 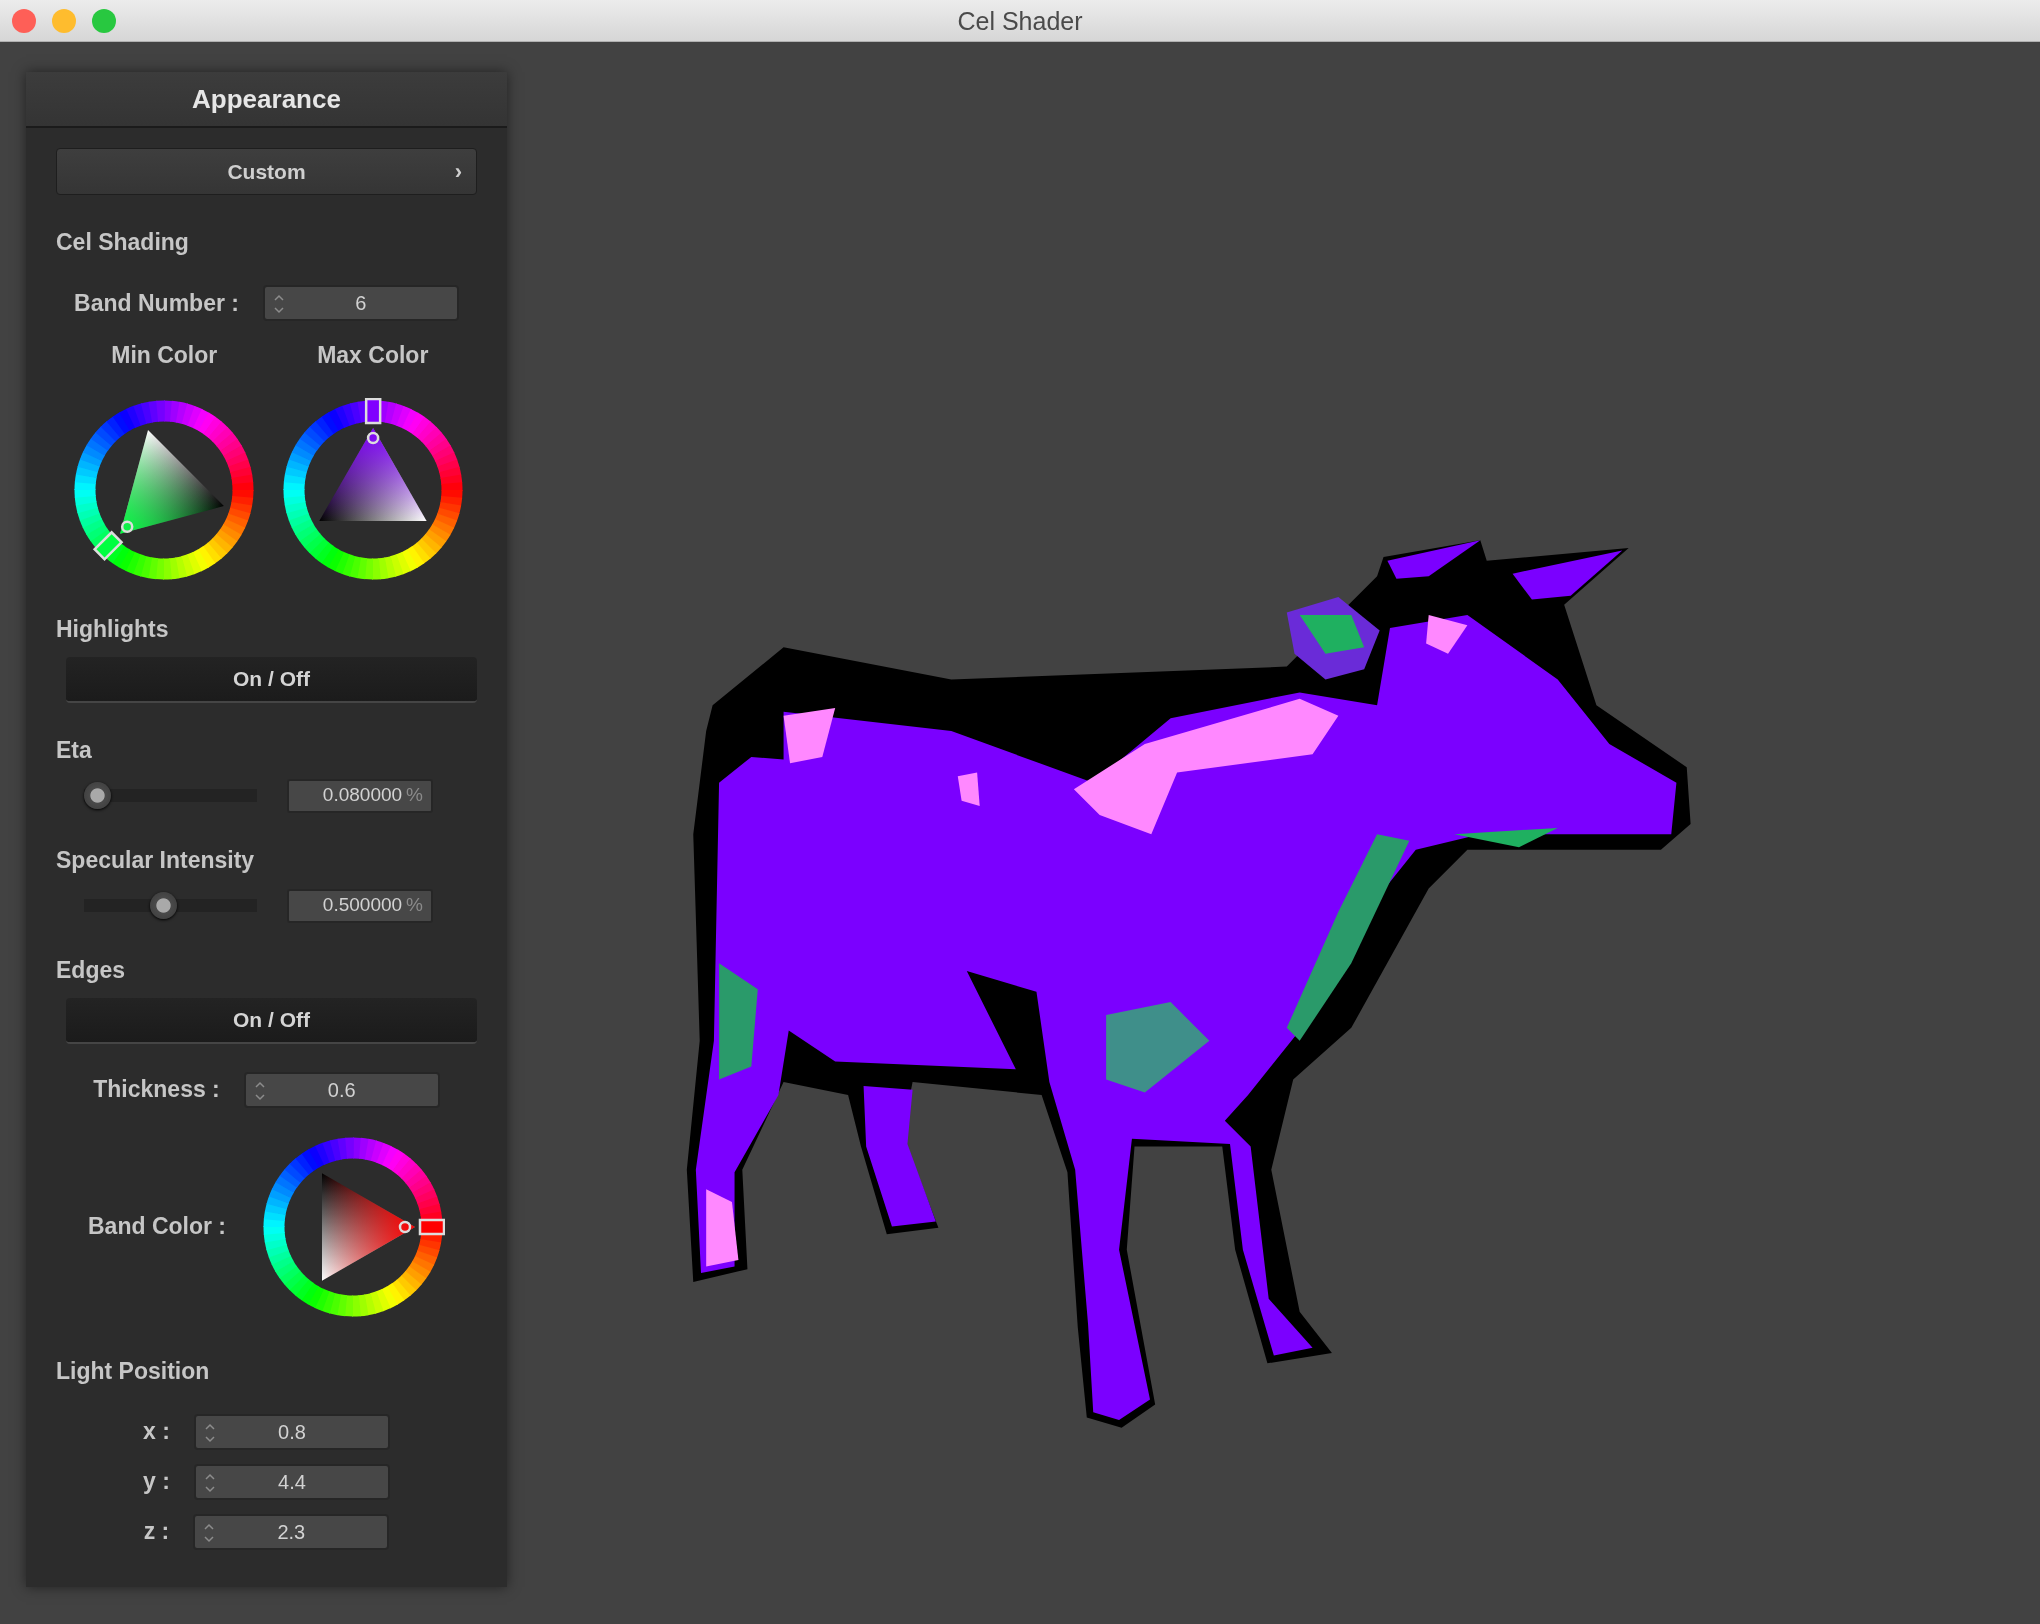 I want to click on section-heading: Highlights, so click(x=113, y=629).